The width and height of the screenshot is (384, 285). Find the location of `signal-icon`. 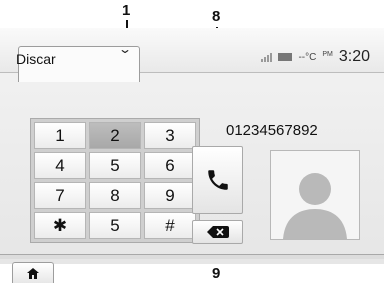

signal-icon is located at coordinates (267, 57).